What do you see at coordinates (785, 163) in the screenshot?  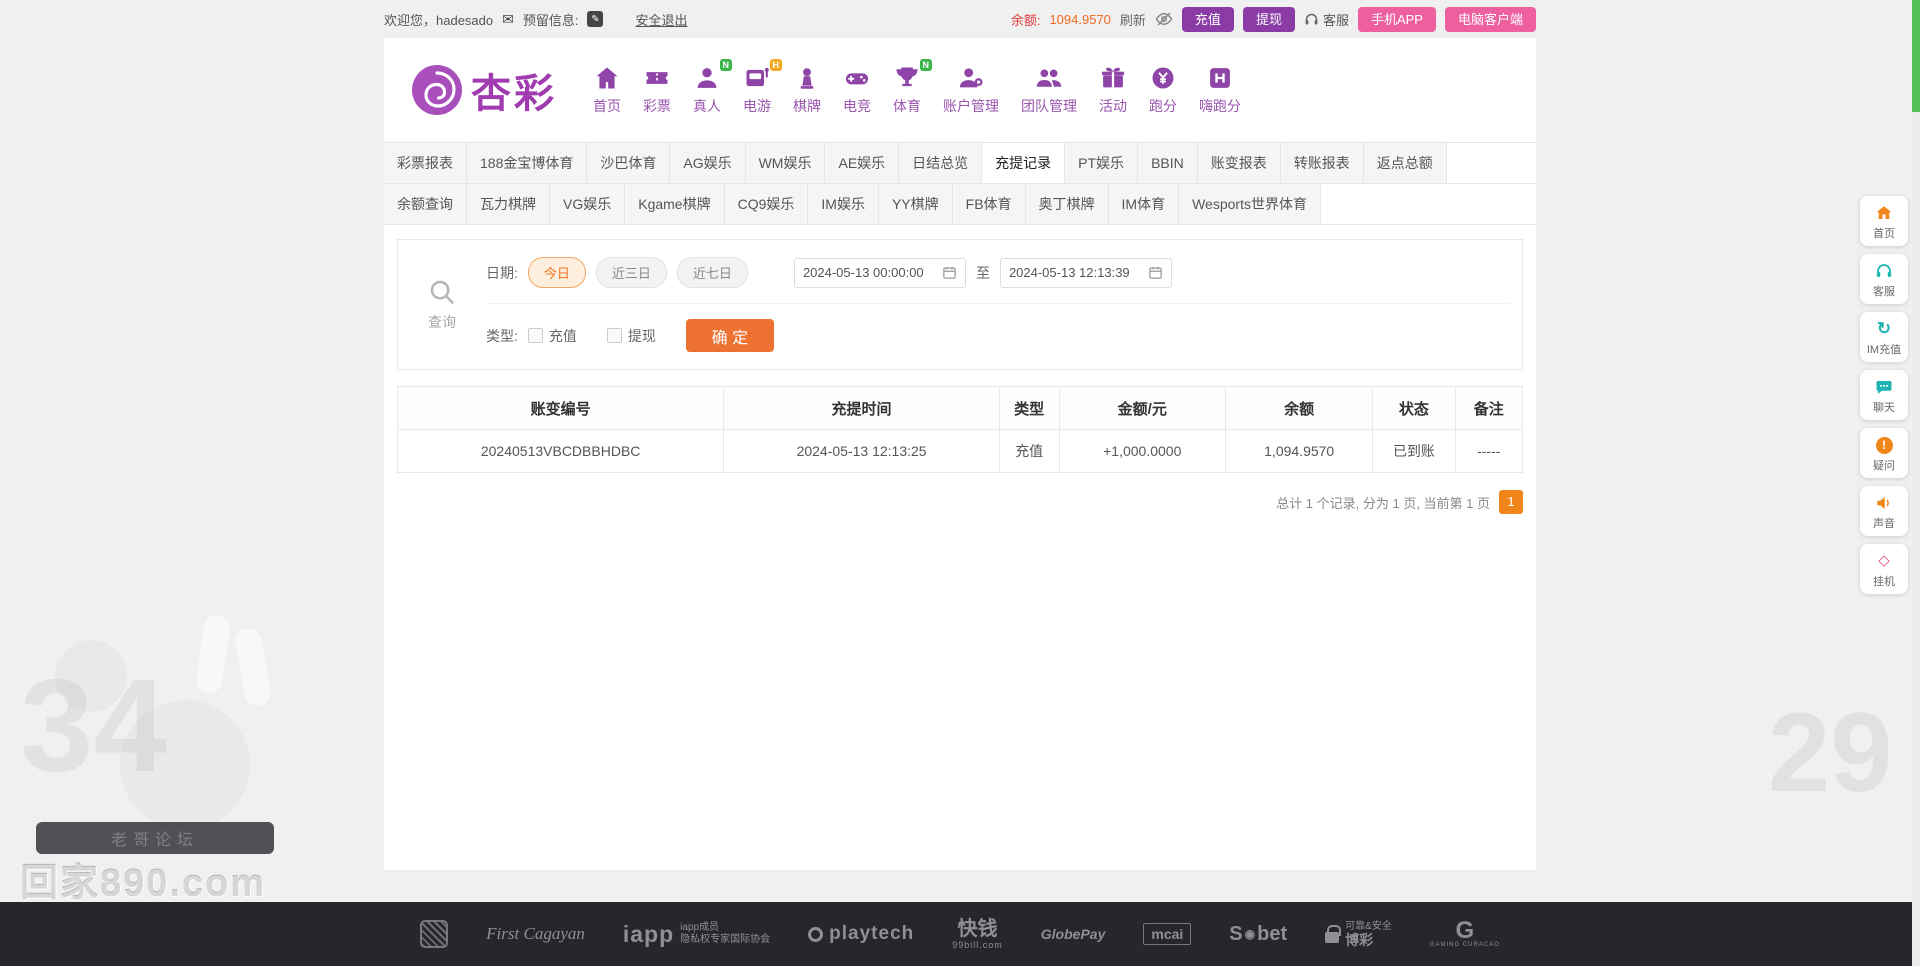 I see `tab-wm: WM娱乐` at bounding box center [785, 163].